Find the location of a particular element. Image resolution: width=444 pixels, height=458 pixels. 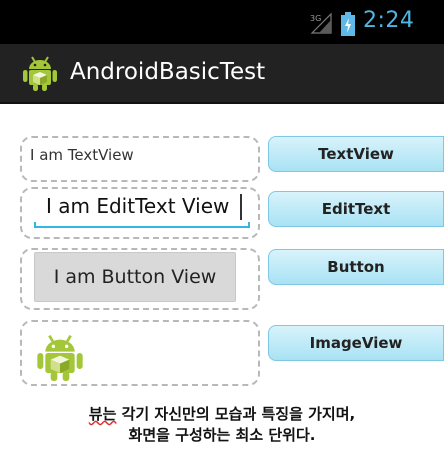

signal-icon: 3G is located at coordinates (321, 23).